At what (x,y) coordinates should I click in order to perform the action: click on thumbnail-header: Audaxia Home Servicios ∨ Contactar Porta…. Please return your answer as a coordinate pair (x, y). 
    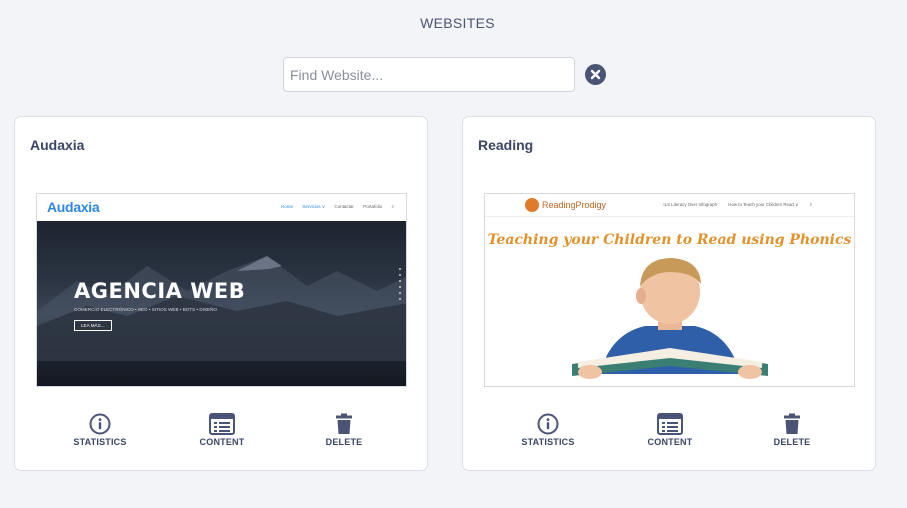
    Looking at the image, I should click on (221, 207).